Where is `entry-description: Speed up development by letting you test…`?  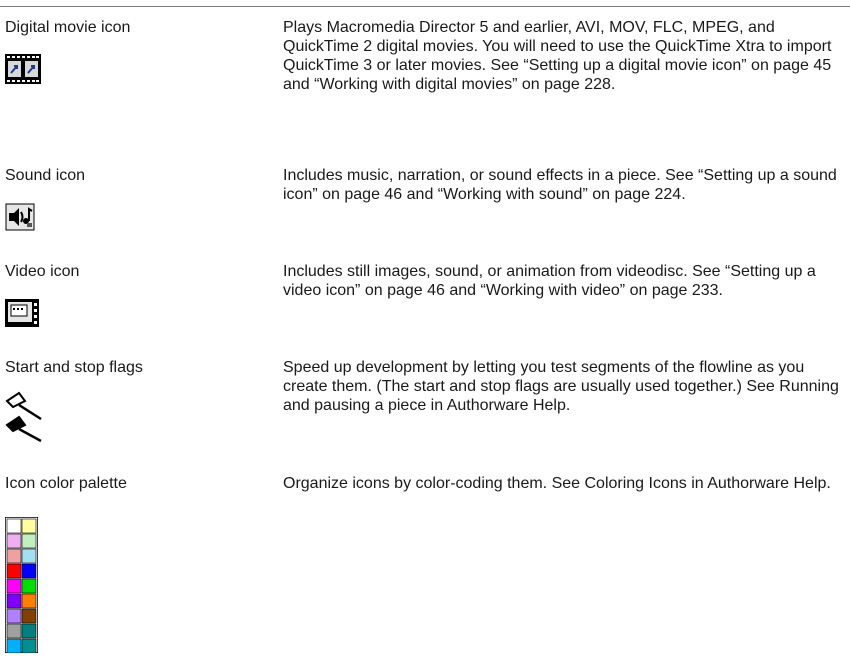
entry-description: Speed up development by letting you test… is located at coordinates (561, 386).